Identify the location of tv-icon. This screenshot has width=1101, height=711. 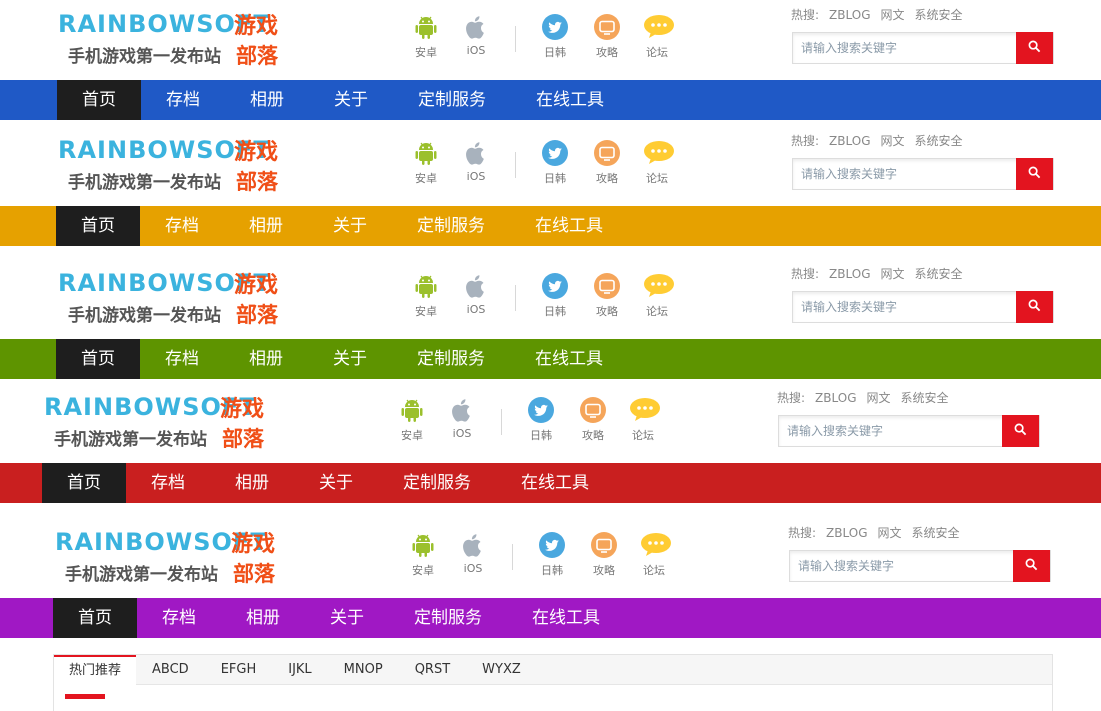
(607, 286).